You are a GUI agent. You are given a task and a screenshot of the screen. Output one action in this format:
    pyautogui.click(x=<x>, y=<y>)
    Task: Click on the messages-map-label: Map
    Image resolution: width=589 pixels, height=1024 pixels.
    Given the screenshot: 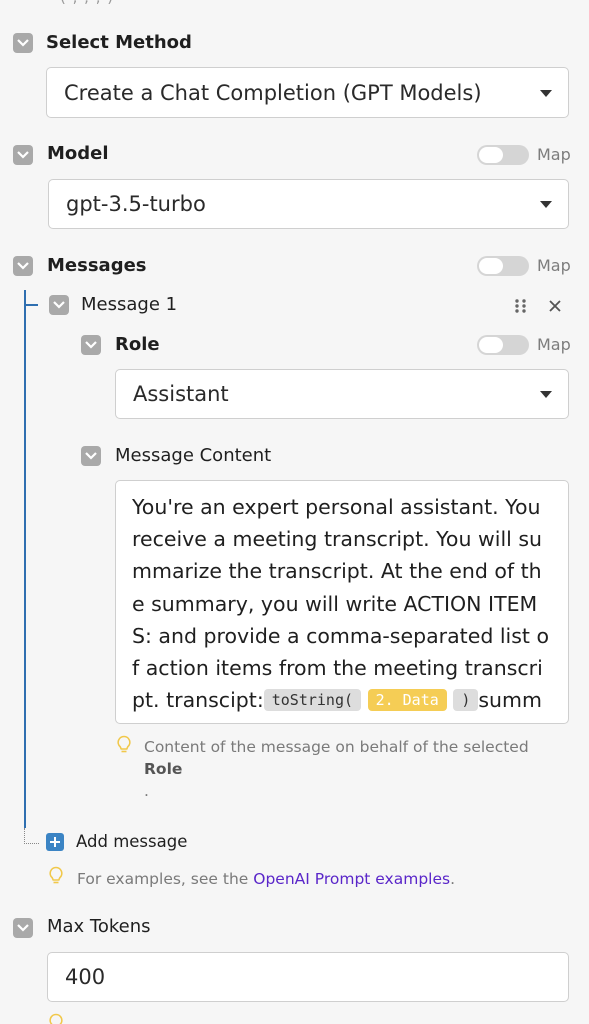 What is the action you would take?
    pyautogui.click(x=554, y=265)
    